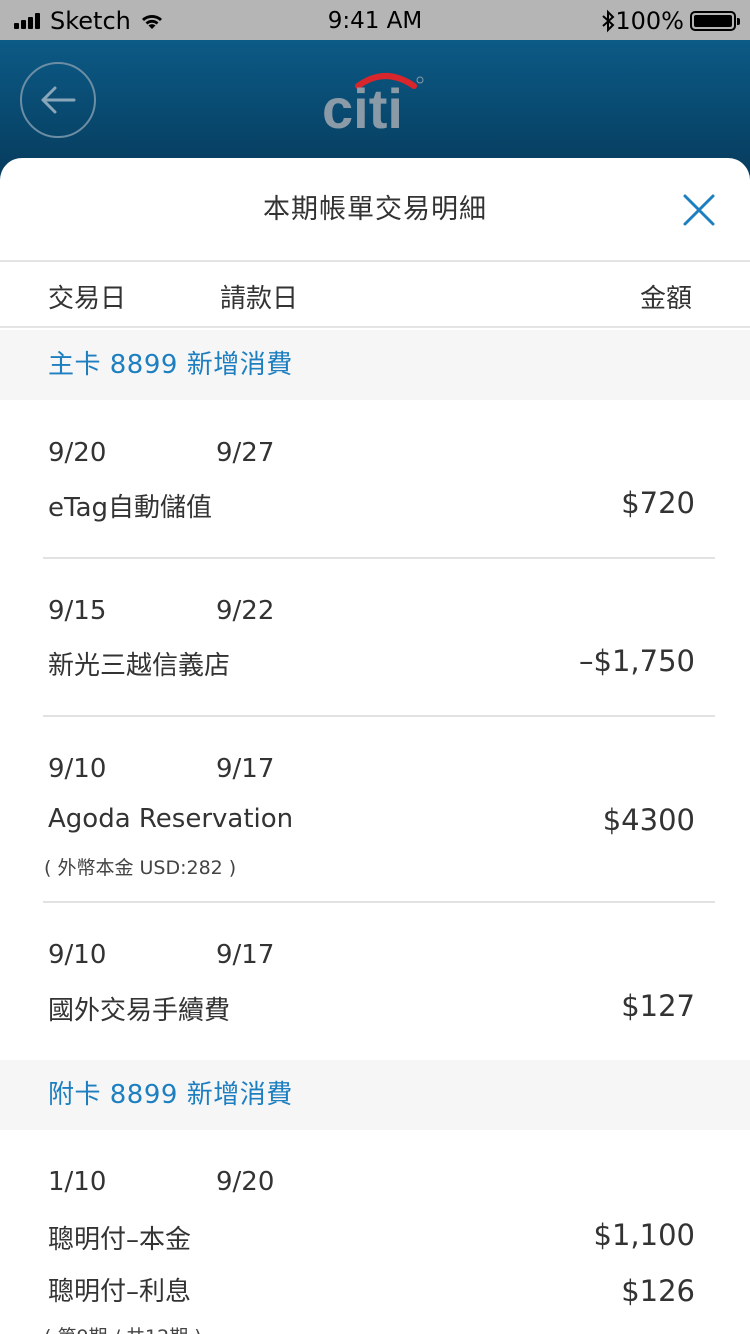 Image resolution: width=750 pixels, height=1334 pixels. I want to click on status-right: 100%, so click(670, 21).